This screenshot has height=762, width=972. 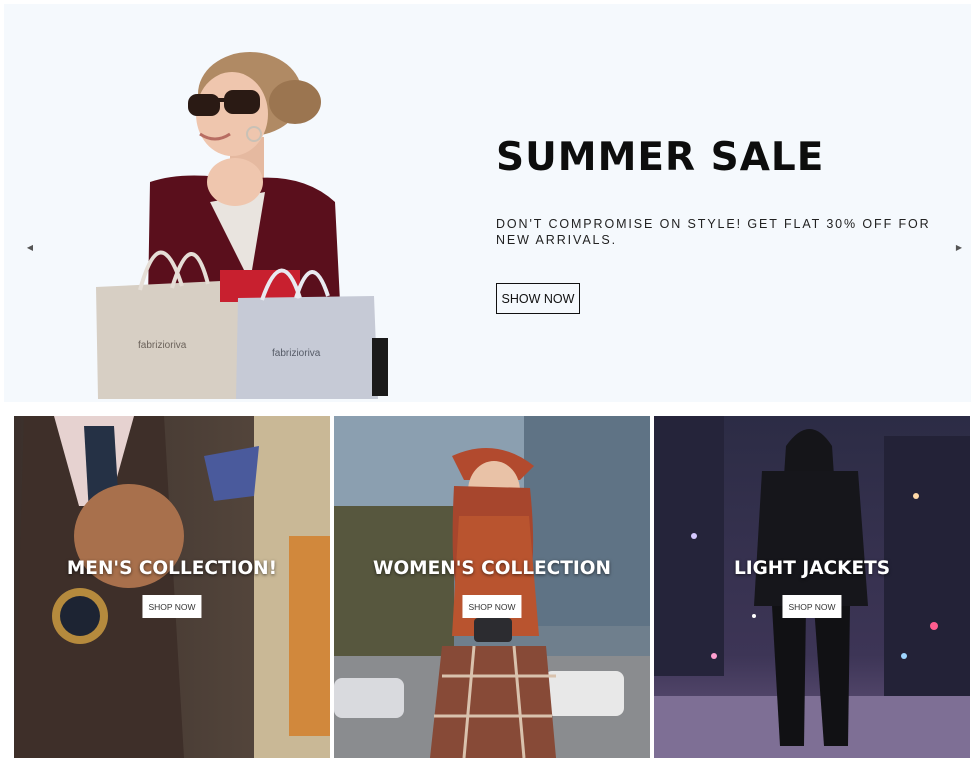 I want to click on category-title: MEN'S COLLECTION!, so click(x=172, y=568).